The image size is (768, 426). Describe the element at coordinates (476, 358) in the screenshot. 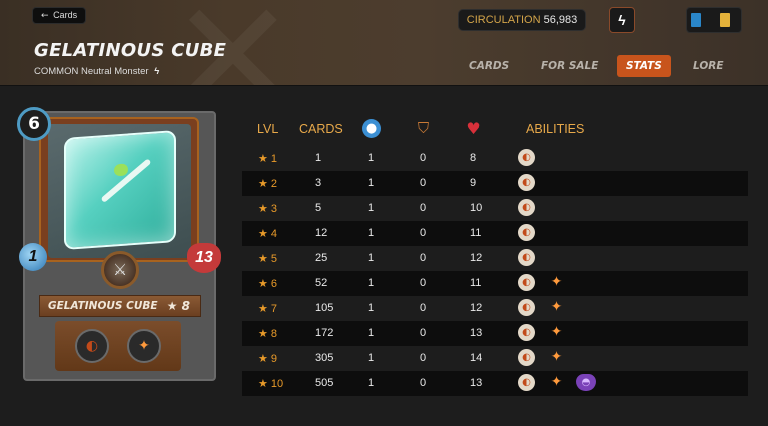

I see `cell-health: 14` at that location.